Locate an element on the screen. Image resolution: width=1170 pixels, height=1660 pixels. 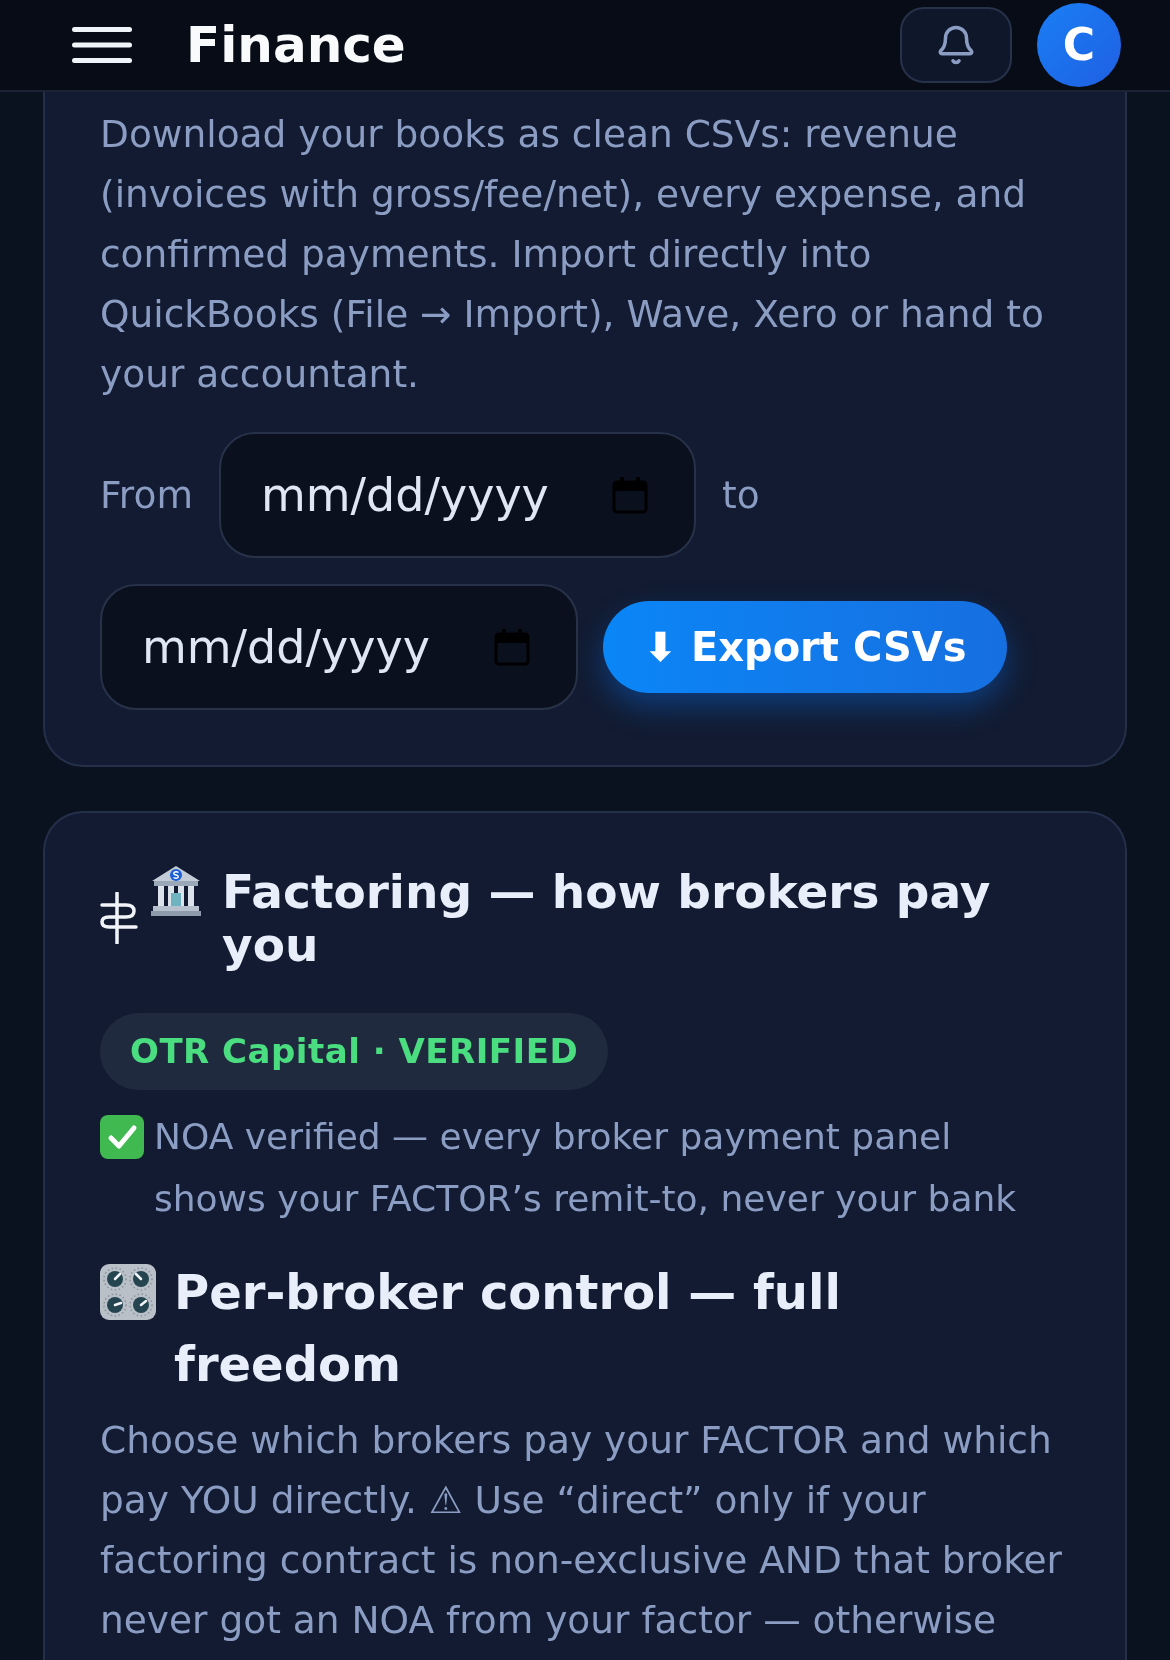
control-description: Choose which brokers pay your FACTOR and which pay YOU directly. ⚠ Use “direct” only if your factoring contract is non-exclusive AND that broker never got an NOA from your factor — otherwise is located at coordinates (581, 1530).